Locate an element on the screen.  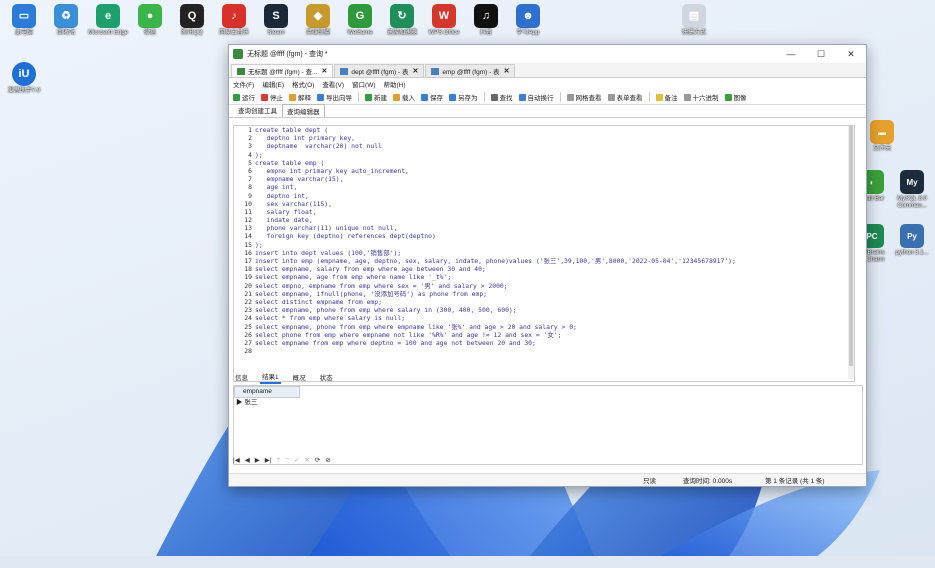
code-line: 10 sex varchar(115), is located at coordinates (544, 204).